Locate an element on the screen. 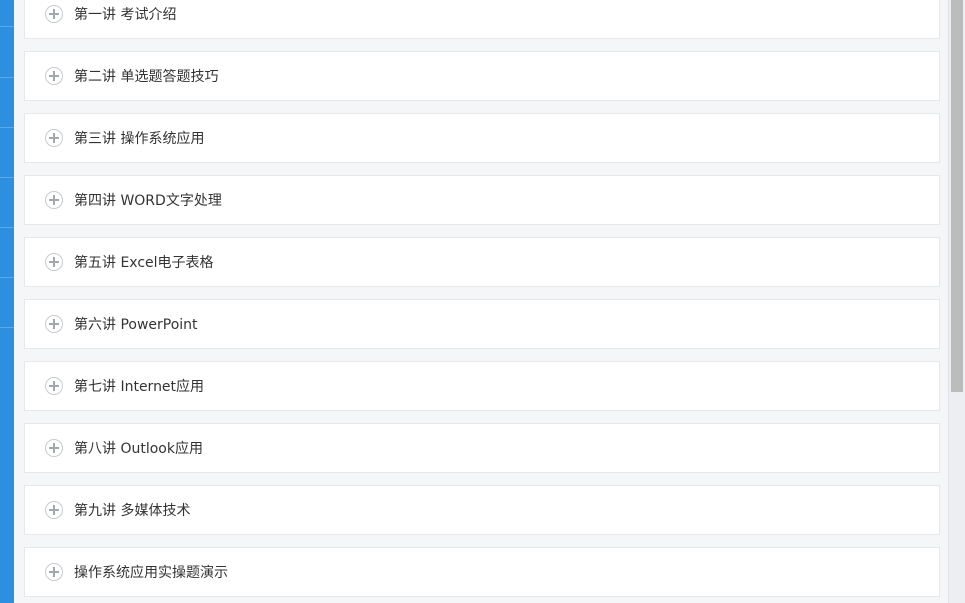  chapter-item: 第五讲 Excel电子表格 is located at coordinates (482, 262).